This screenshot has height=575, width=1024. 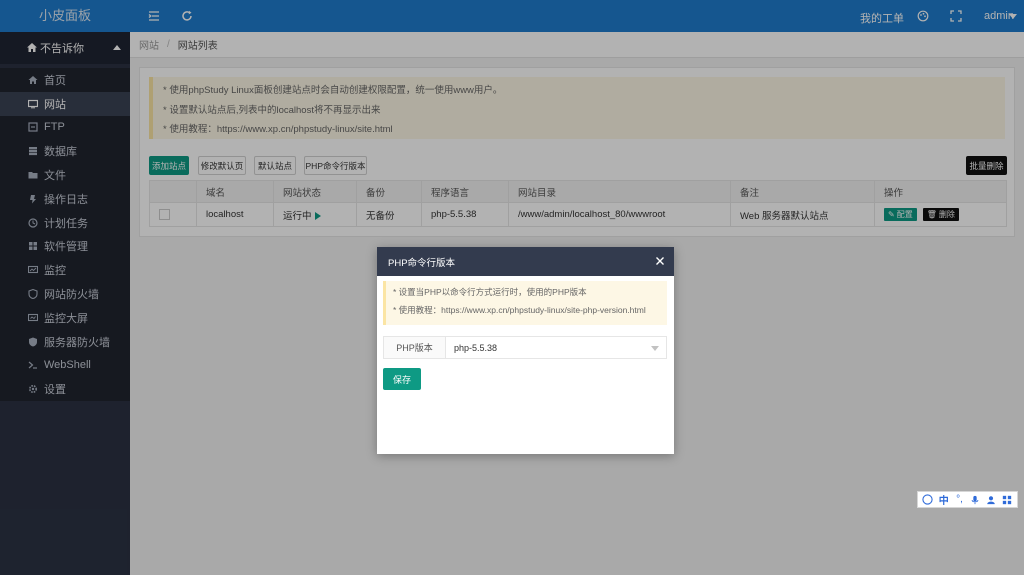 What do you see at coordinates (422, 263) in the screenshot?
I see `dialog-title: PHP命令行版本` at bounding box center [422, 263].